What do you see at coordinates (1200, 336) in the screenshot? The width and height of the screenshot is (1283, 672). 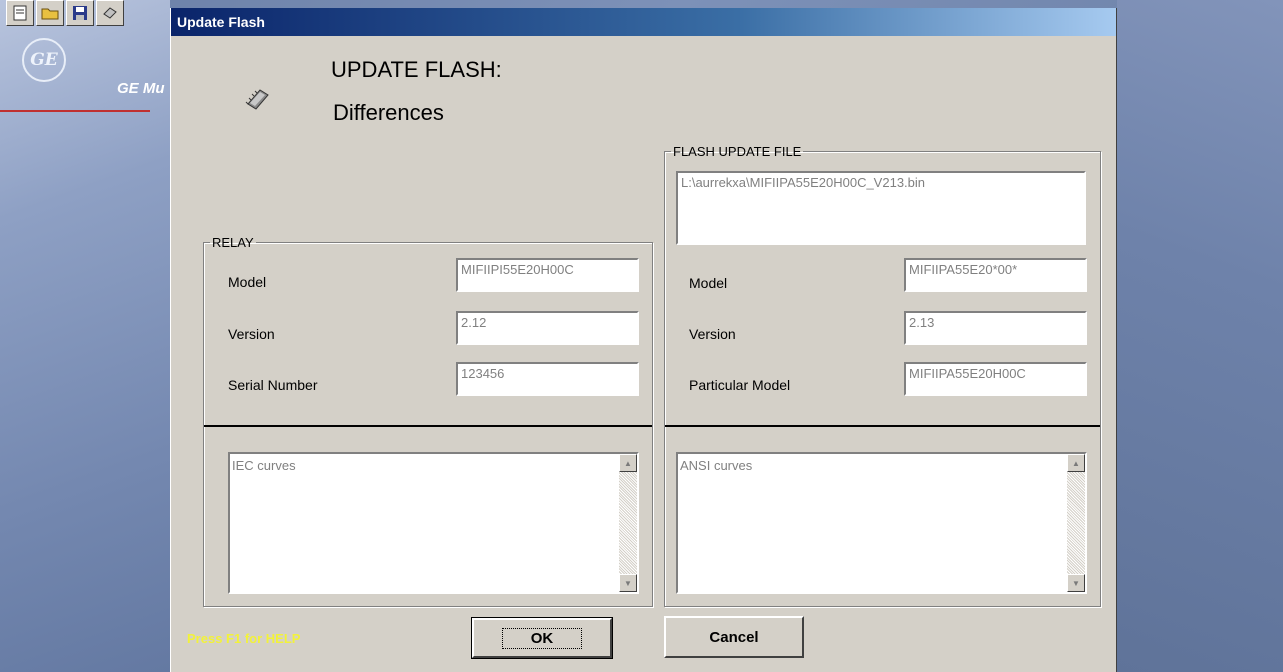 I see `background-app-panel-right` at bounding box center [1200, 336].